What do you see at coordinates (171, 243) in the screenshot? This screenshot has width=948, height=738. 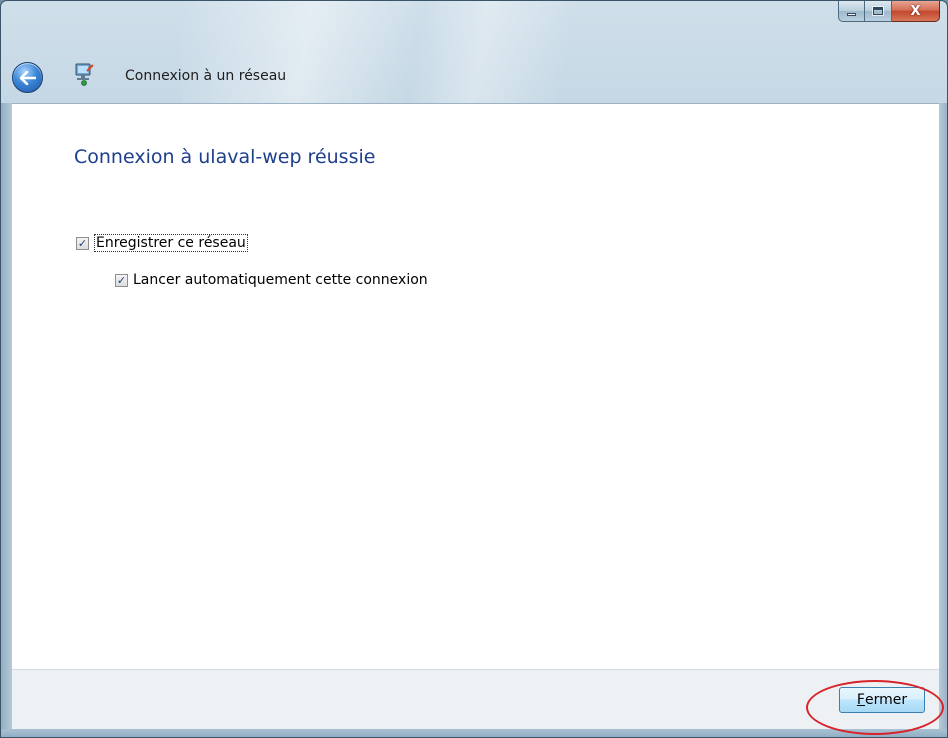 I see `save-network-label: Enregistrer ce réseau` at bounding box center [171, 243].